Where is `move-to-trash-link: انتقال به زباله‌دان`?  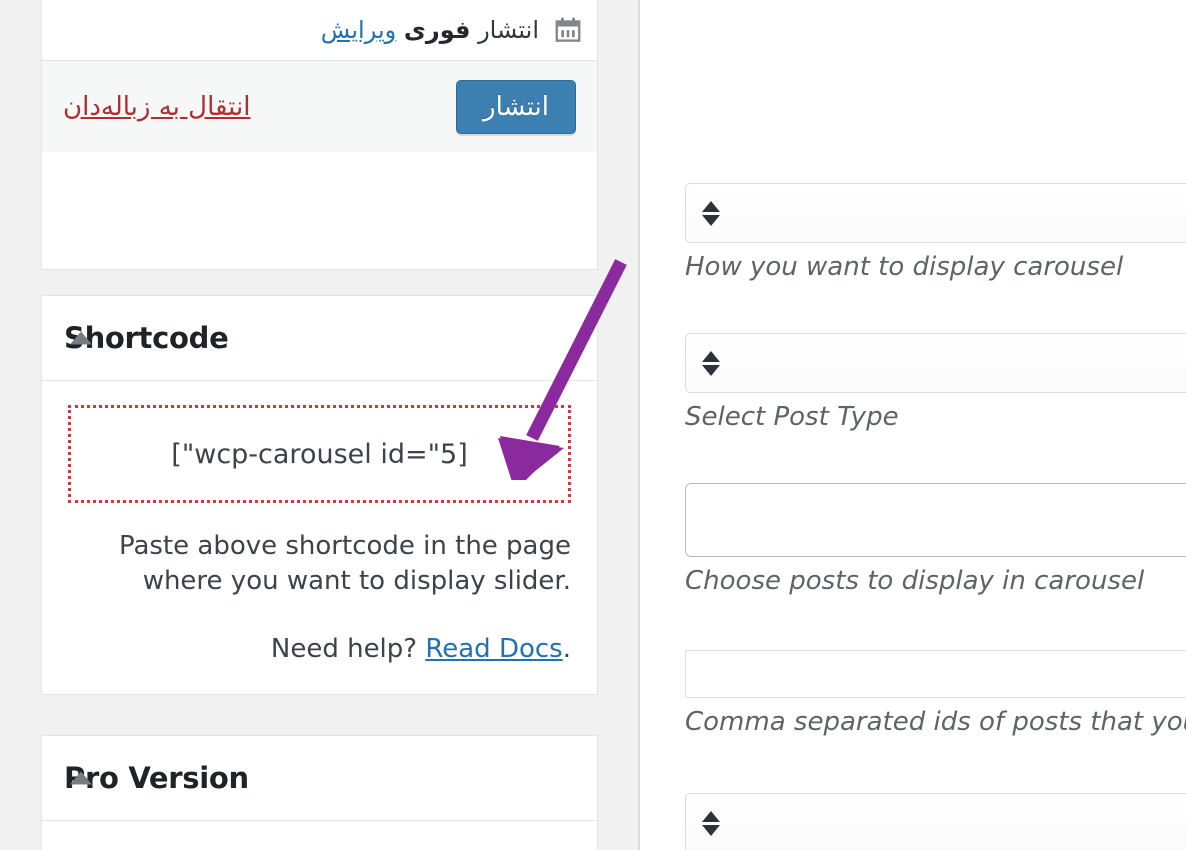
move-to-trash-link: انتقال به زباله‌دان is located at coordinates (156, 107).